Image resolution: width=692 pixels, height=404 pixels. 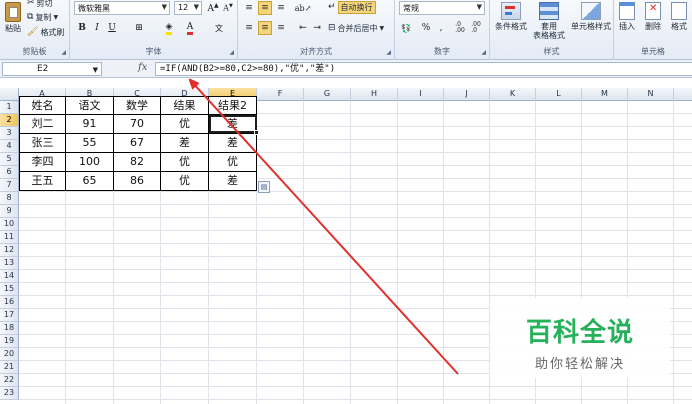 I want to click on table-cell: 张三, so click(x=42, y=143).